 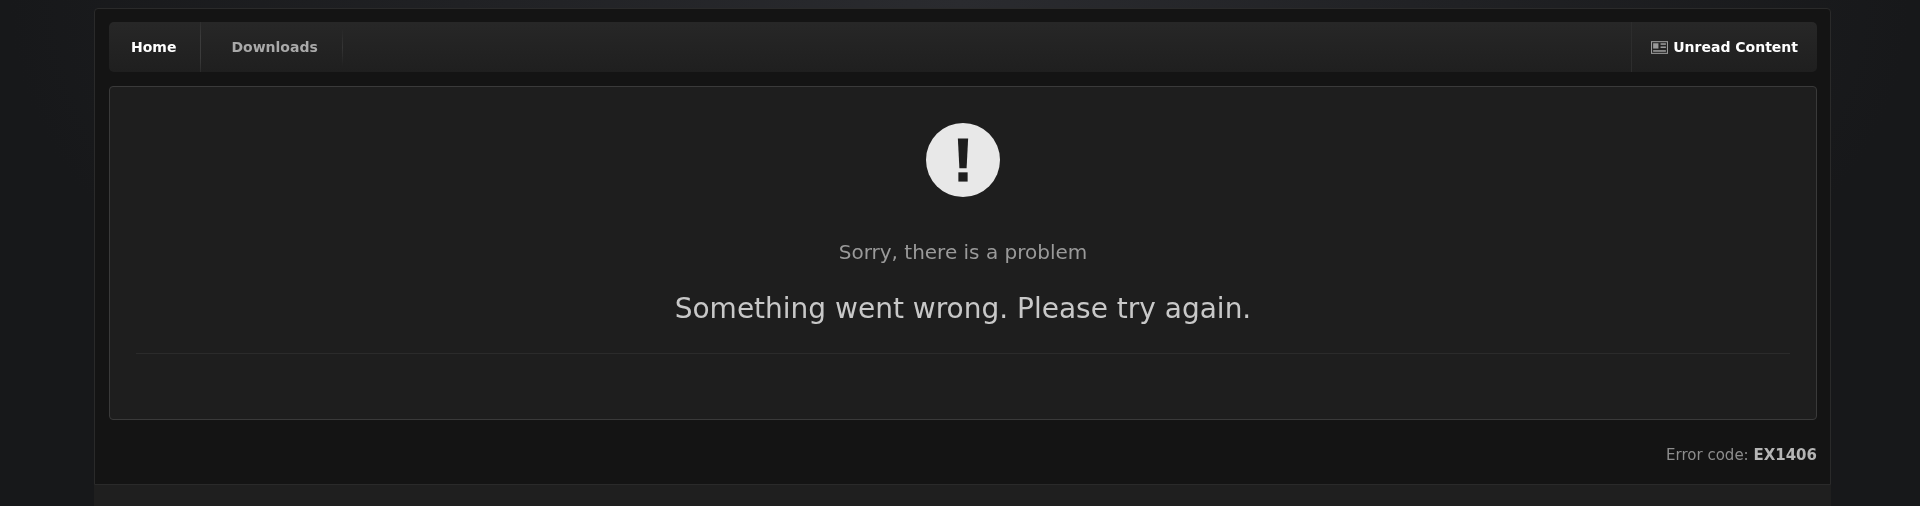 I want to click on exclamation-icon, so click(x=963, y=160).